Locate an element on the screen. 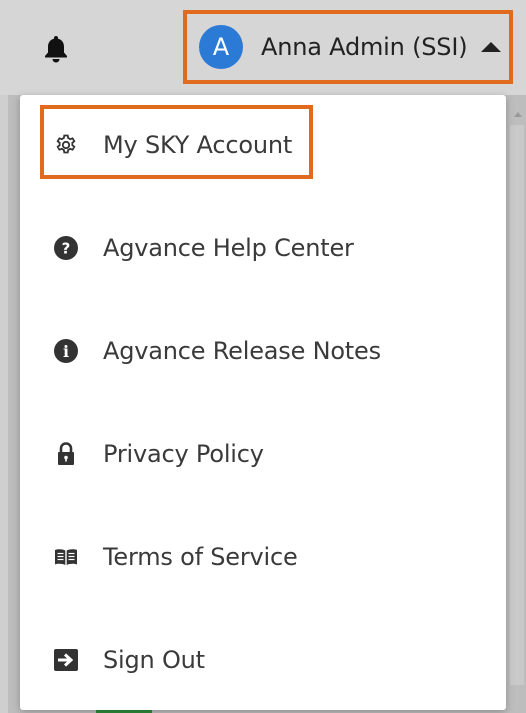 The height and width of the screenshot is (713, 526). menu-item-label: Agvance Help Center is located at coordinates (228, 248).